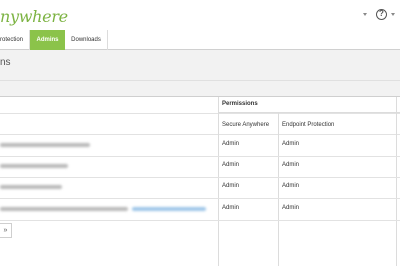  I want to click on column-header-secure-anywhere: Secure Anywhere, so click(246, 125).